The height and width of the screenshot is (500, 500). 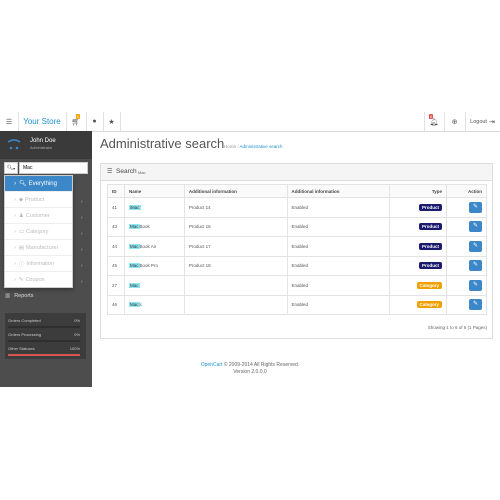 I want to click on panel-title: Search, so click(x=126, y=171).